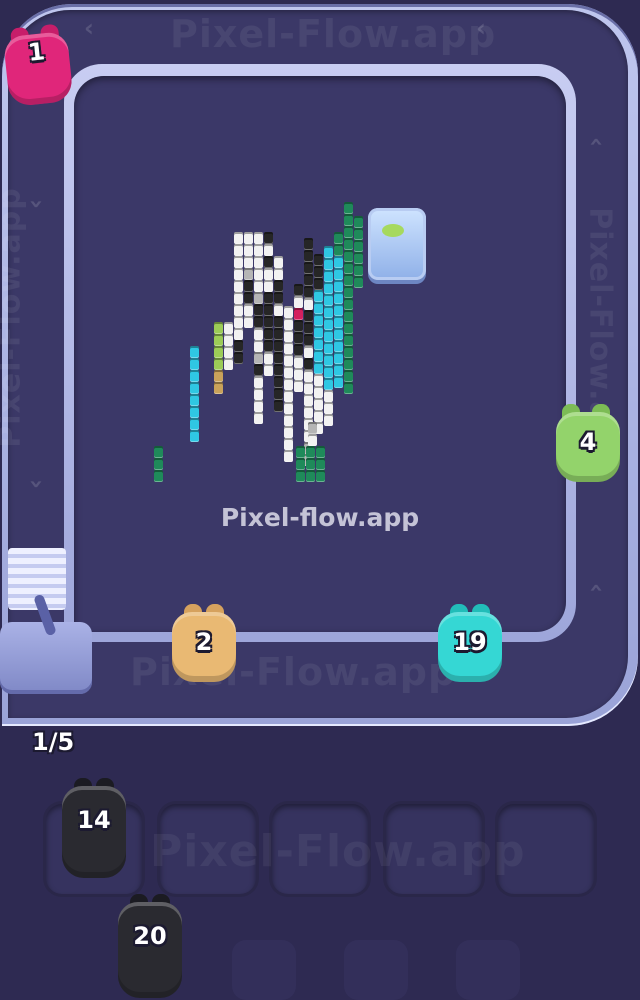 The width and height of the screenshot is (640, 1000). I want to click on bottom-slot, so click(264, 970).